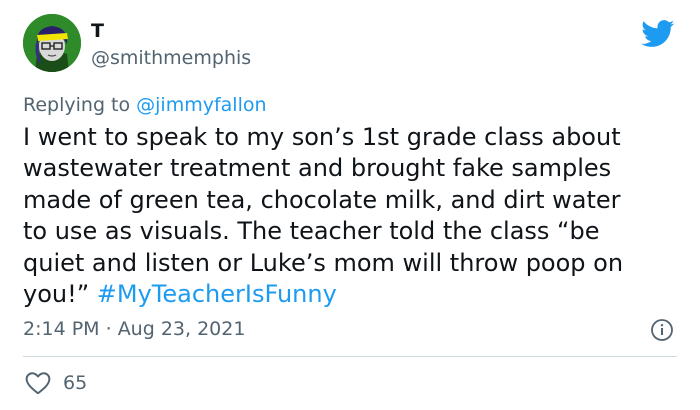 The image size is (700, 410). Describe the element at coordinates (80, 105) in the screenshot. I see `replying-to-label: Replying to` at that location.